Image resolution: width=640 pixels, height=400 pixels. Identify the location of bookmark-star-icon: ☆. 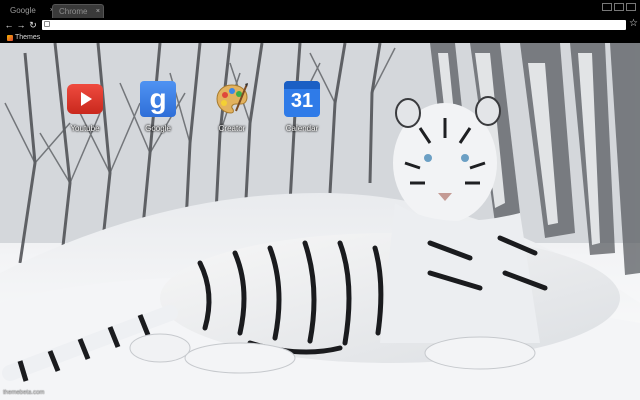
(633, 24).